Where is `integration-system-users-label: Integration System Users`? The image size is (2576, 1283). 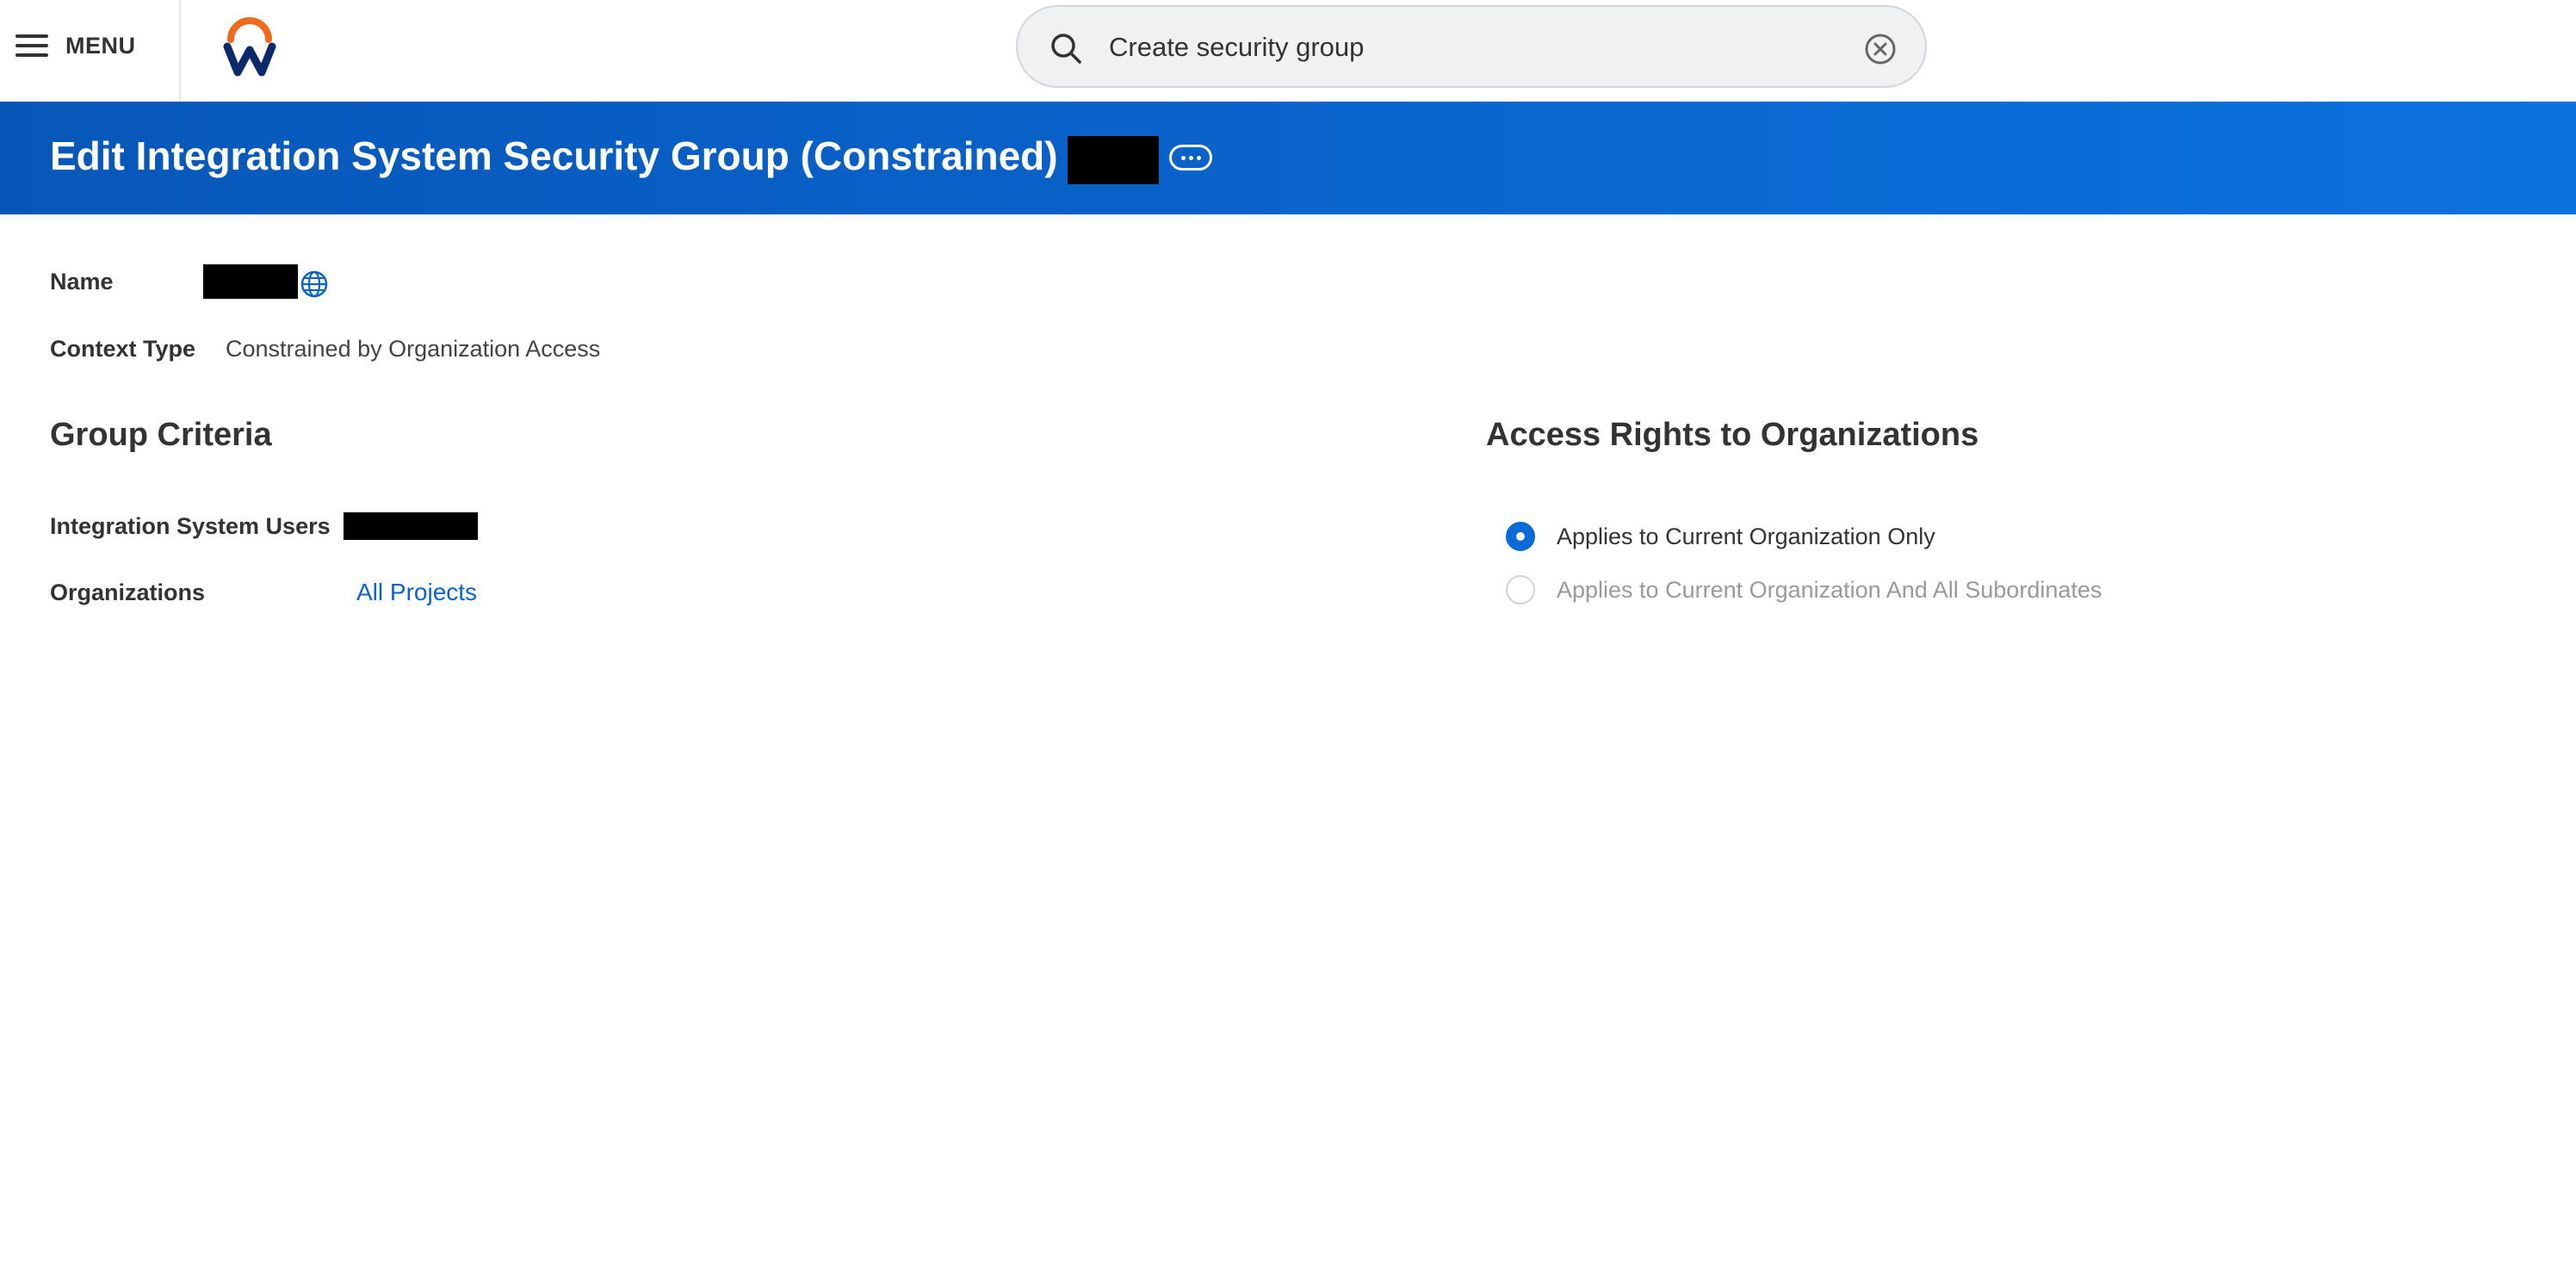
integration-system-users-label: Integration System Users is located at coordinates (191, 526).